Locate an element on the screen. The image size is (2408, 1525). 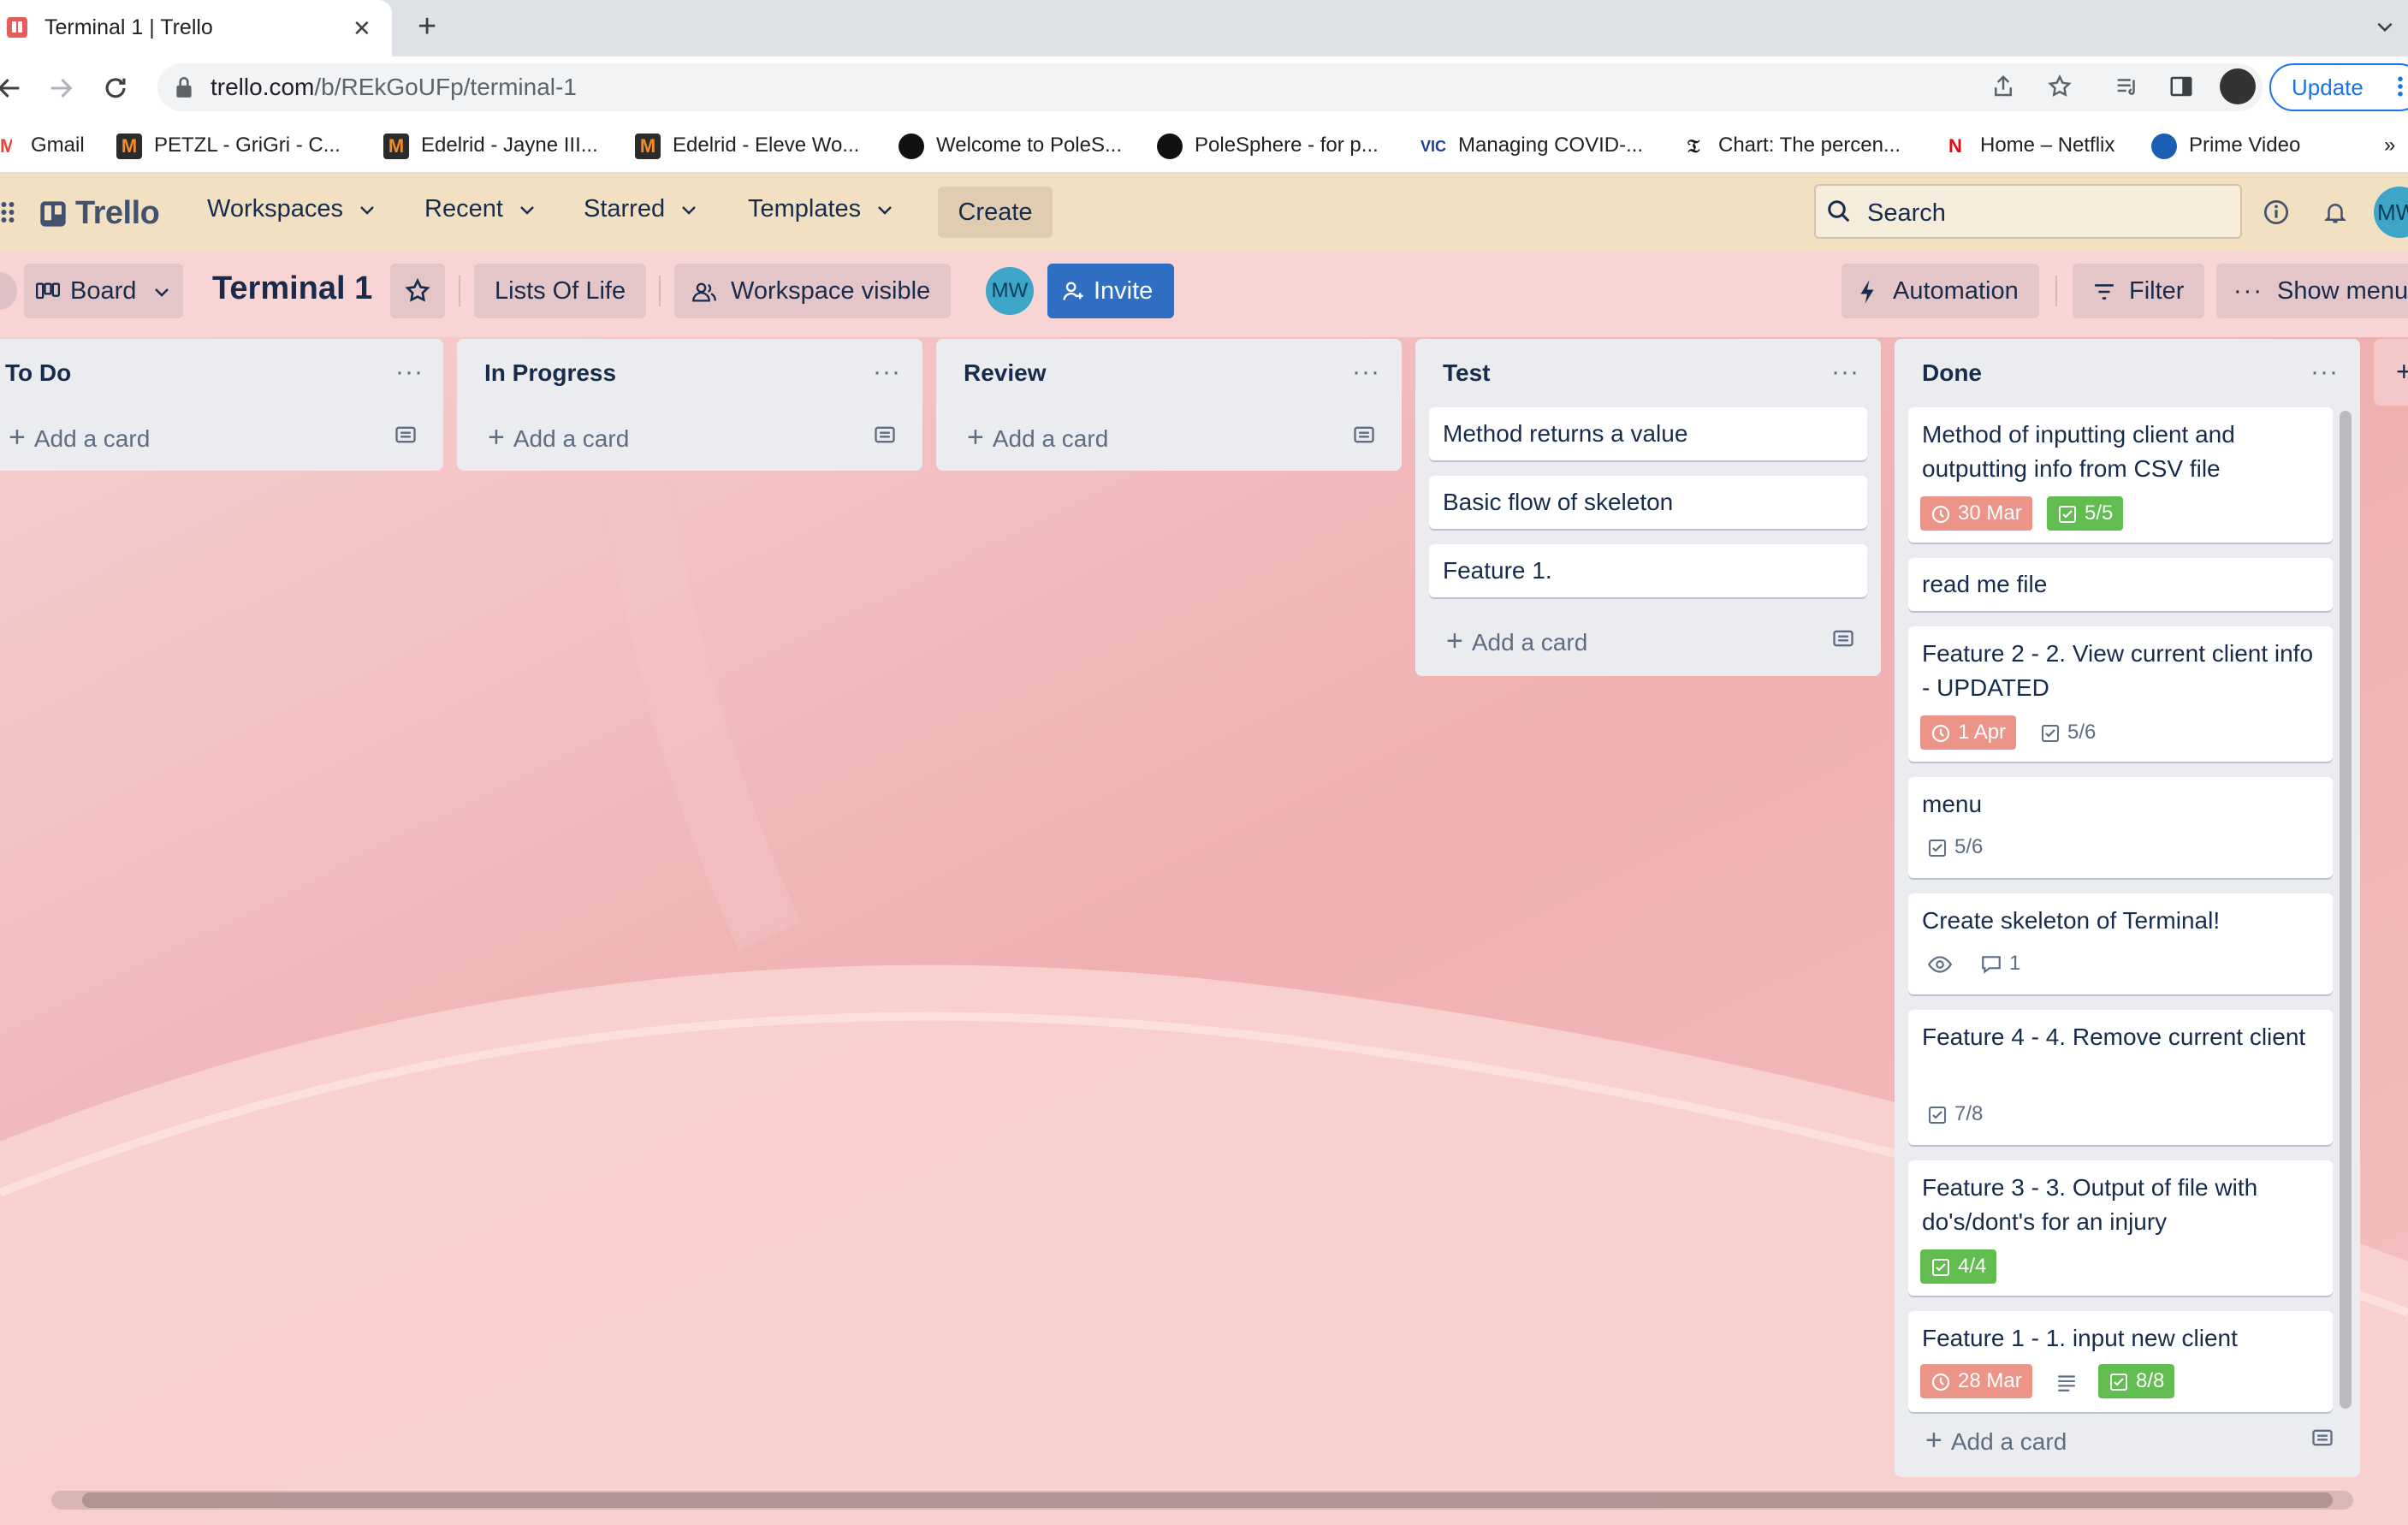
due-date-badge: 1 Apr is located at coordinates (1969, 733).